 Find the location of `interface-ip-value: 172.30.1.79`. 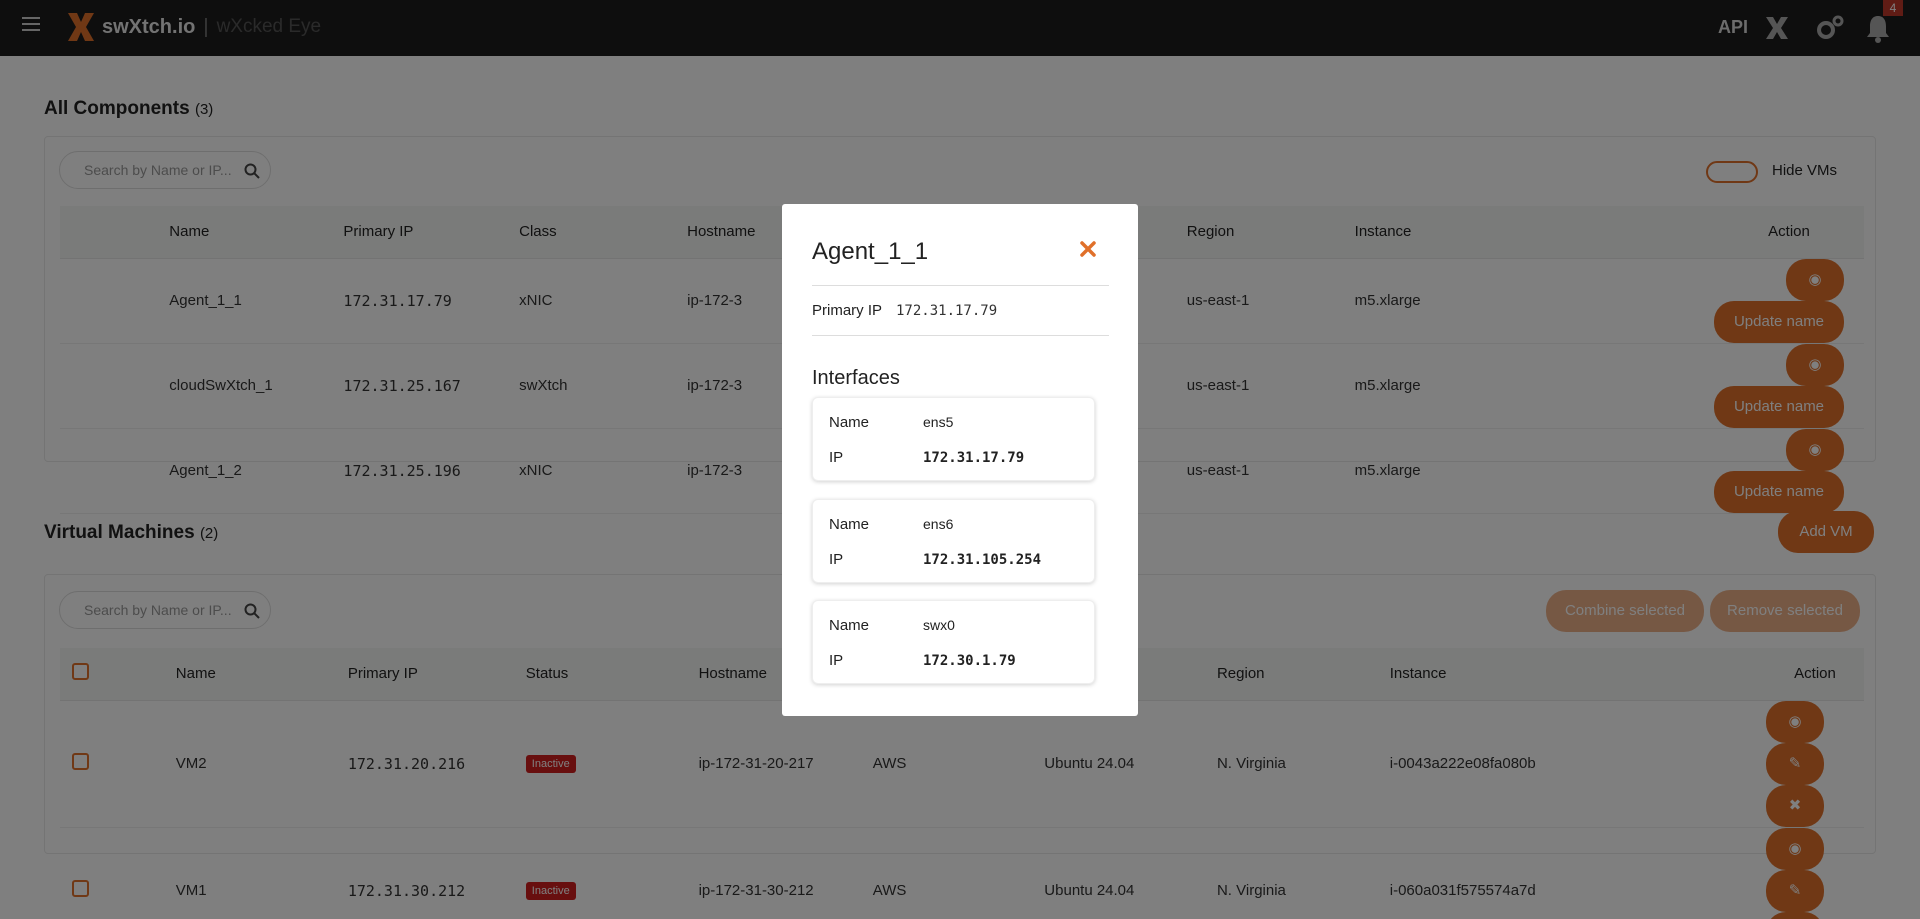

interface-ip-value: 172.30.1.79 is located at coordinates (969, 661).